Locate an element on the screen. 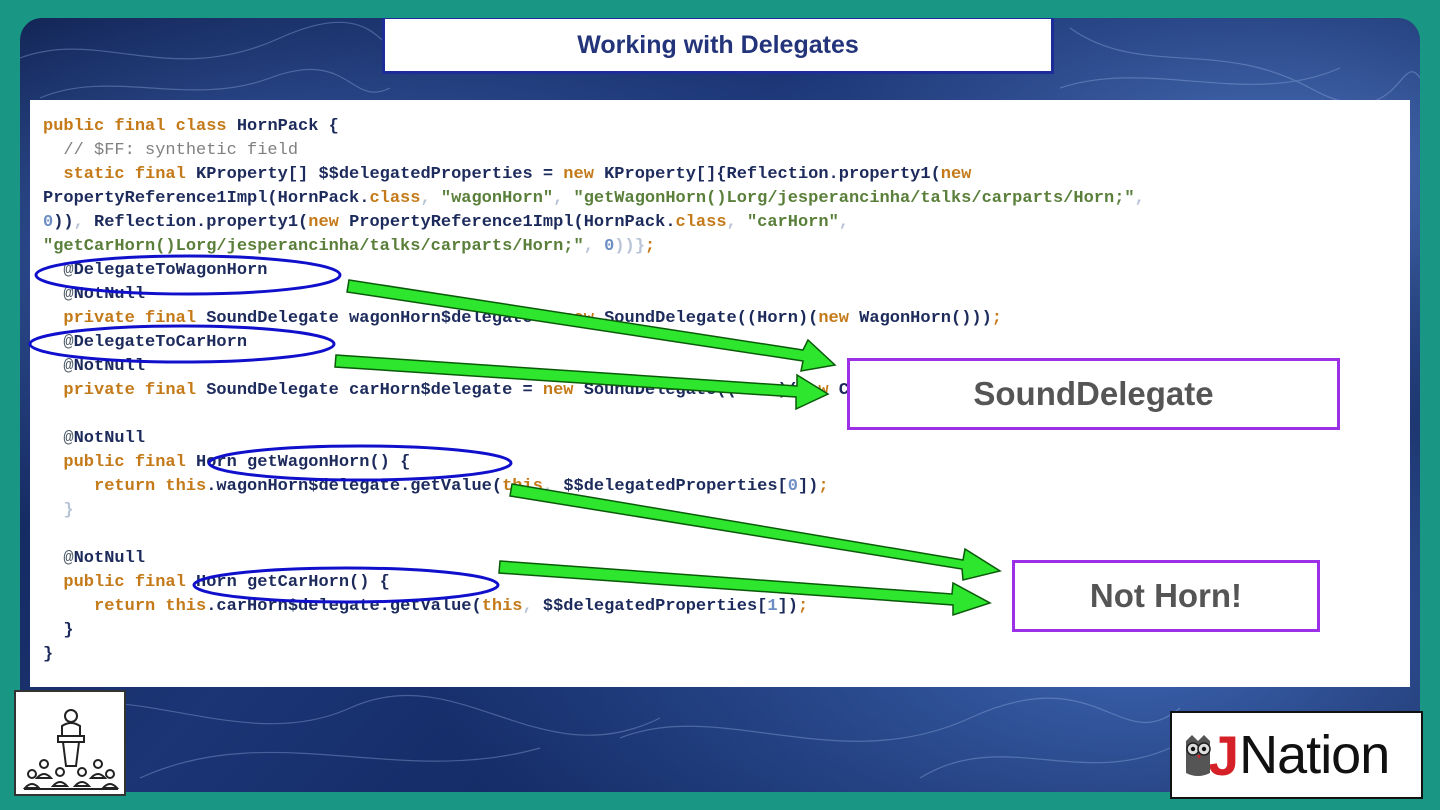 Image resolution: width=1440 pixels, height=810 pixels. not-horn-label: Not Horn! is located at coordinates (1166, 595).